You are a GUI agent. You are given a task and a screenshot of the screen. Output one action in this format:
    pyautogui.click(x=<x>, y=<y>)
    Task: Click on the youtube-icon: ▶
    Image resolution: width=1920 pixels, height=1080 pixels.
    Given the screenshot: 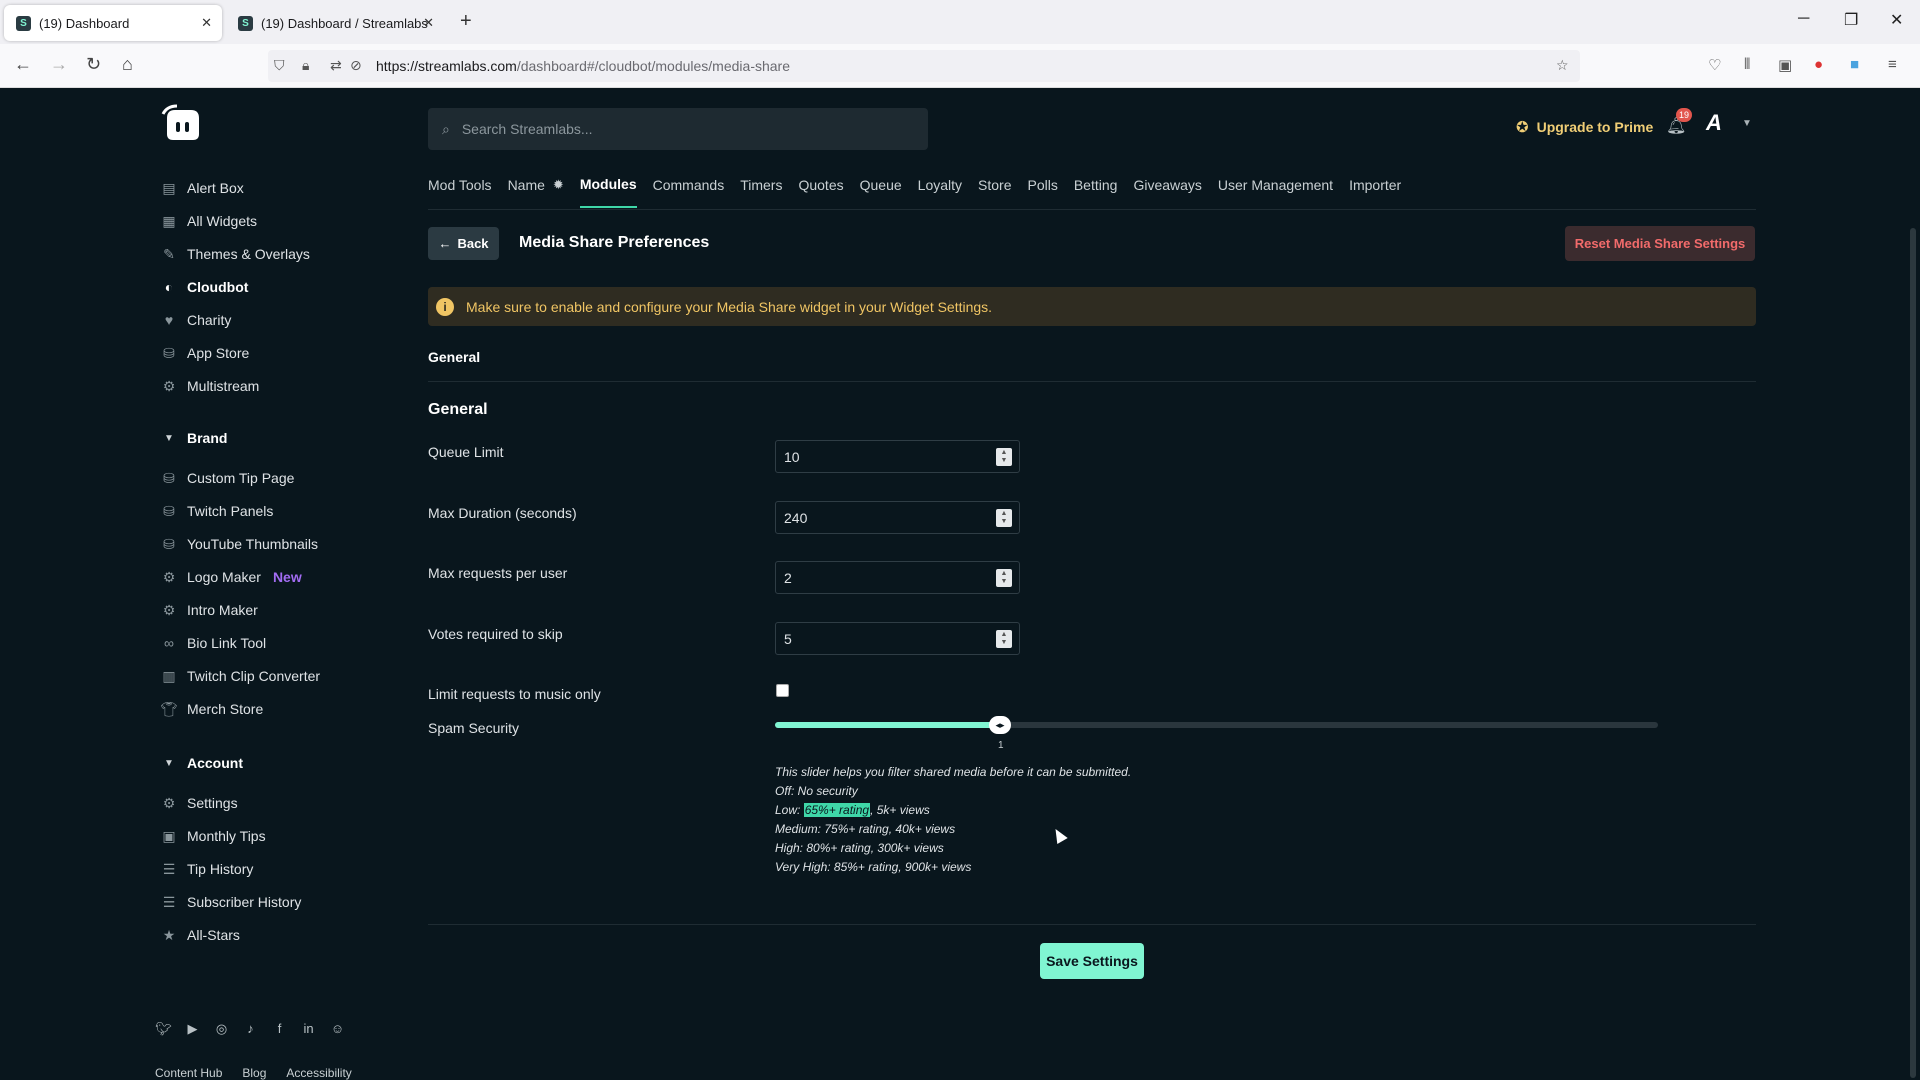 What is the action you would take?
    pyautogui.click(x=192, y=1029)
    